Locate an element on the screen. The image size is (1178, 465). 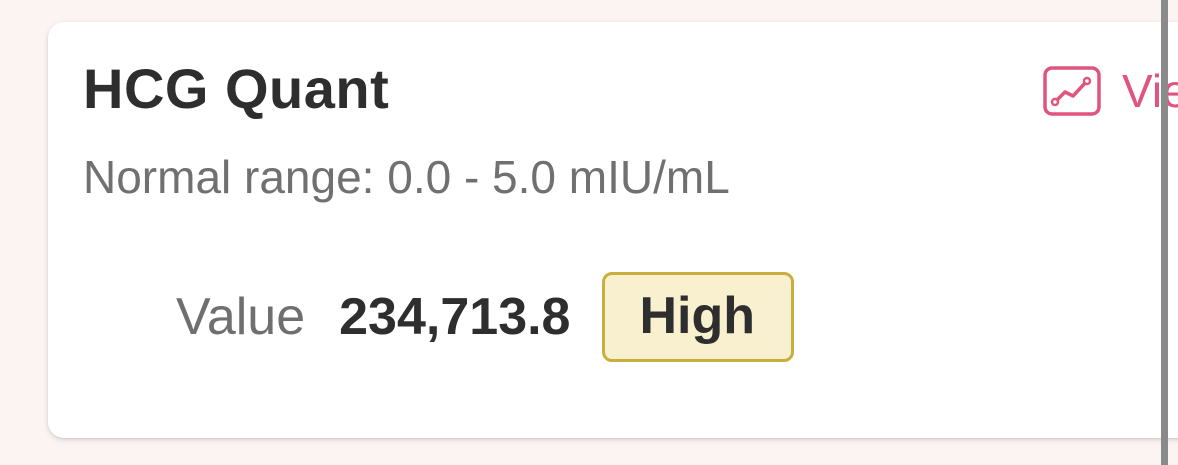
test-name-title: HCG Quant is located at coordinates (236, 88).